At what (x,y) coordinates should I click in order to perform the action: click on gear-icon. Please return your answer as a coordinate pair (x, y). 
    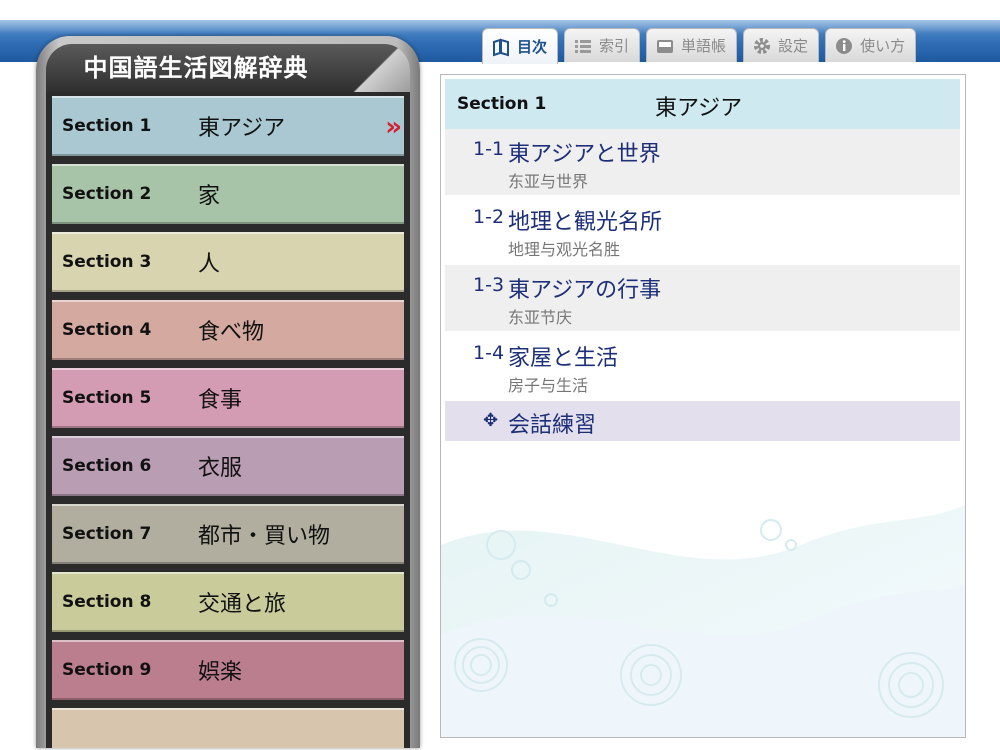
    Looking at the image, I should click on (762, 46).